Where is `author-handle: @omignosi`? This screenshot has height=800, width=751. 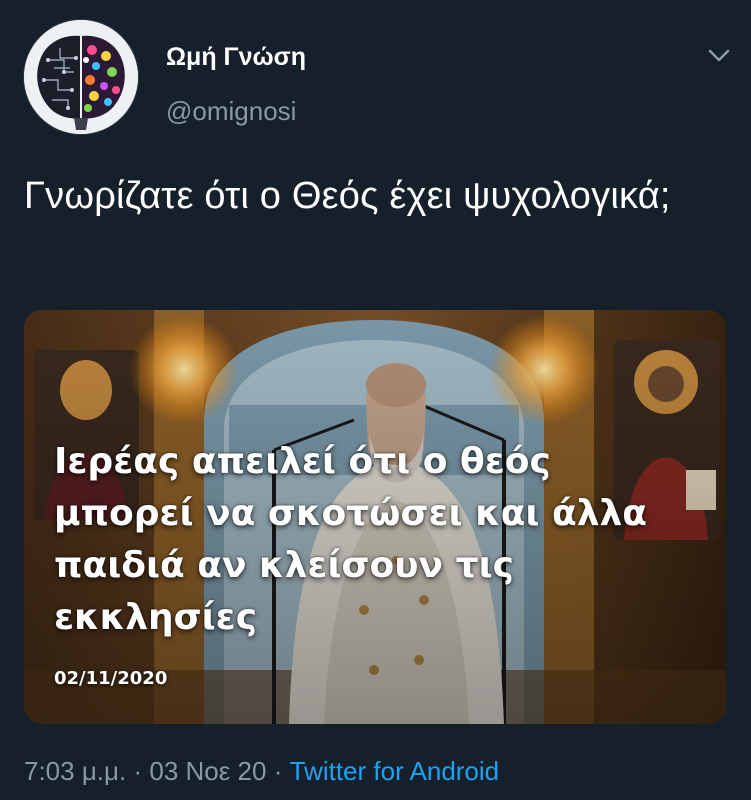 author-handle: @omignosi is located at coordinates (231, 111).